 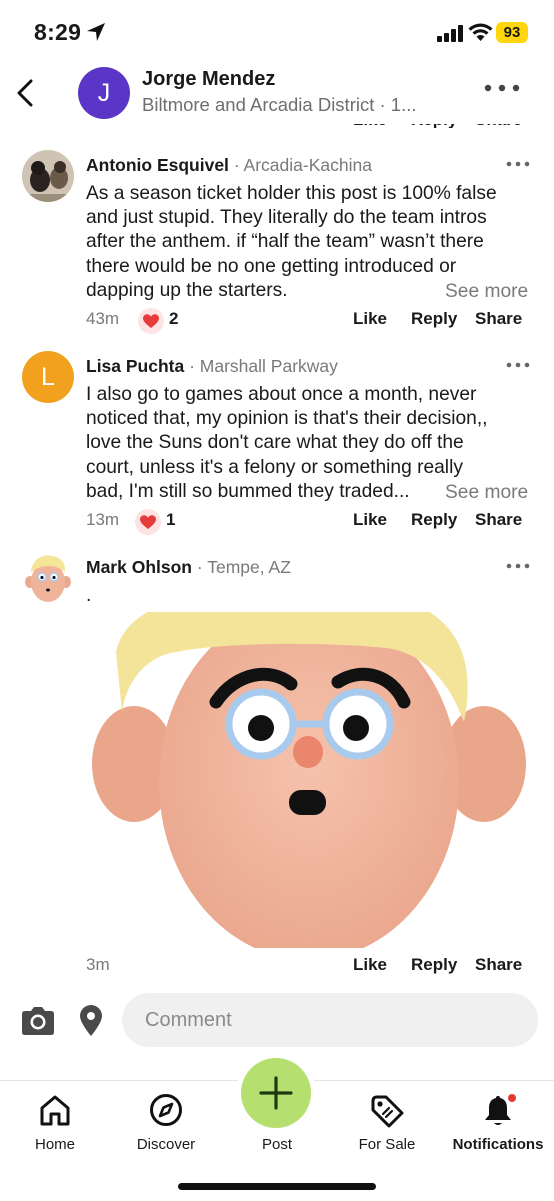 What do you see at coordinates (55, 1110) in the screenshot?
I see `home-icon` at bounding box center [55, 1110].